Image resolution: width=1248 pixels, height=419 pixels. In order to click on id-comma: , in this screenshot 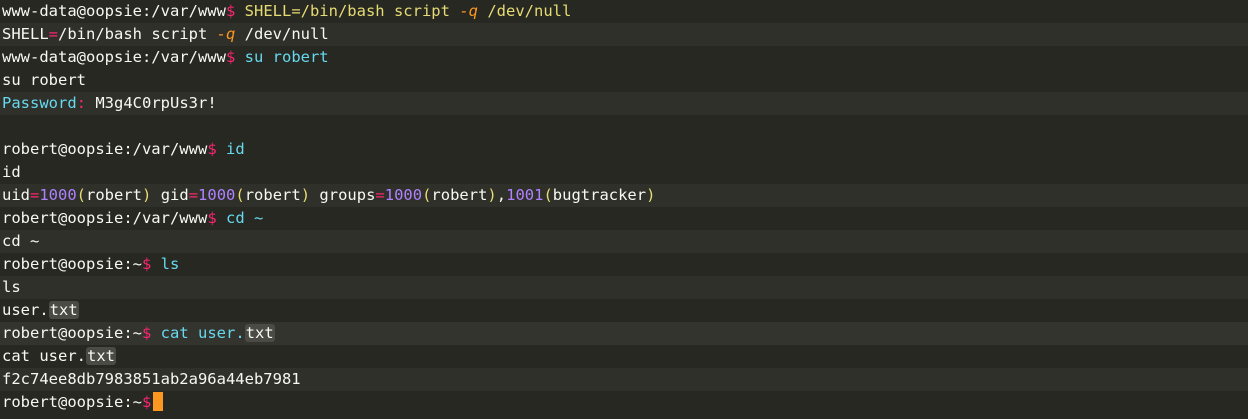, I will do `click(501, 195)`.